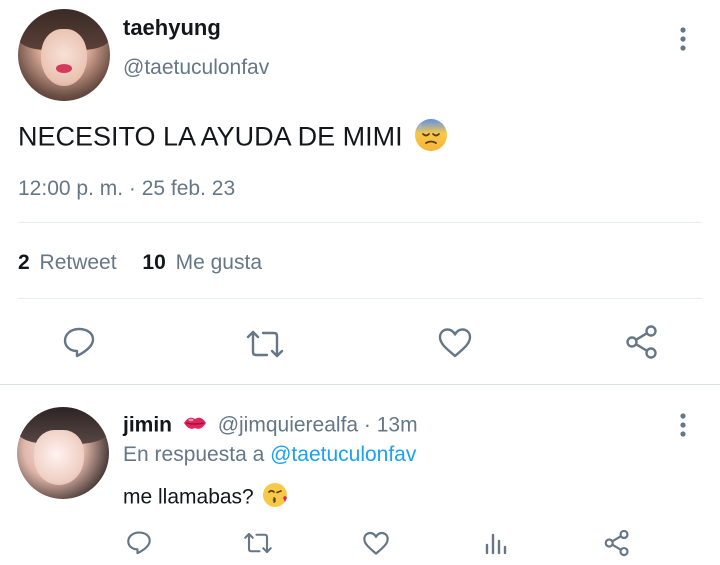 The height and width of the screenshot is (565, 720). Describe the element at coordinates (195, 426) in the screenshot. I see `kiss-lips-emoji-icon` at that location.